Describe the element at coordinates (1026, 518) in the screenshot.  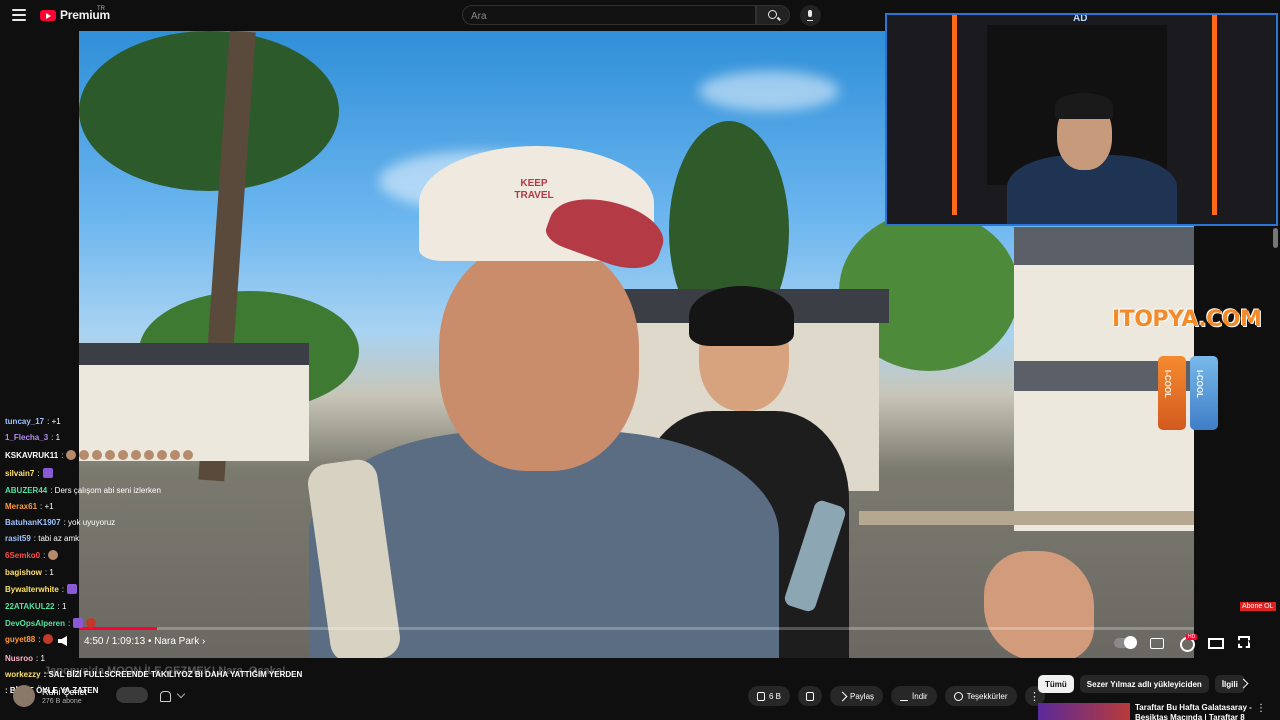
I see `fence` at that location.